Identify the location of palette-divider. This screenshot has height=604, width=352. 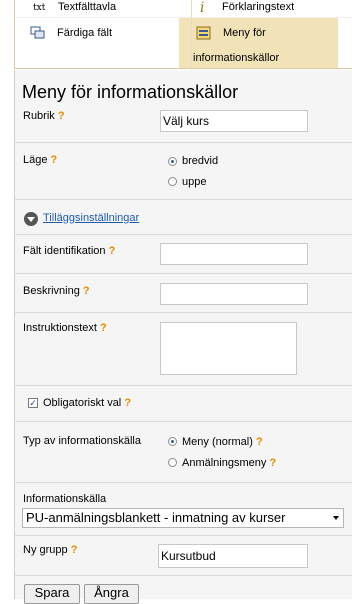
(191, 34).